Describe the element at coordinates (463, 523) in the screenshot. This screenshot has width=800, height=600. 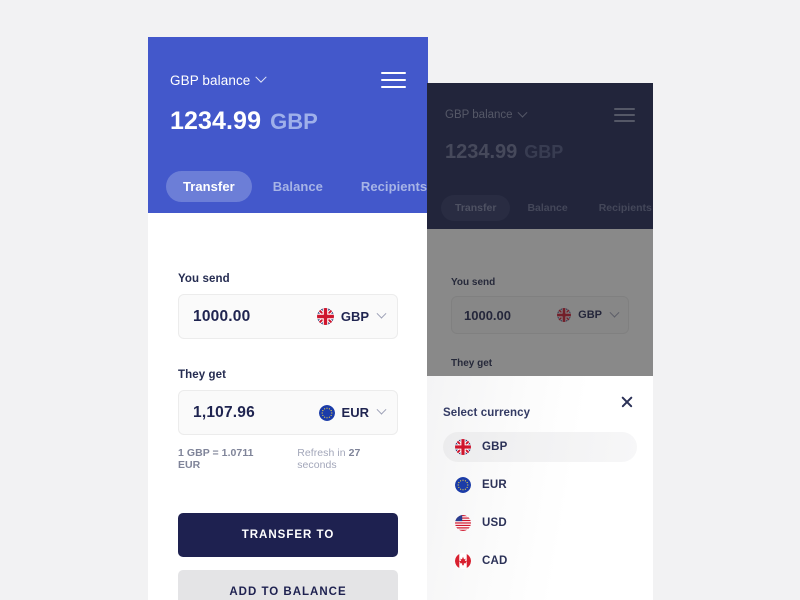
I see `usd-flag-icon` at that location.